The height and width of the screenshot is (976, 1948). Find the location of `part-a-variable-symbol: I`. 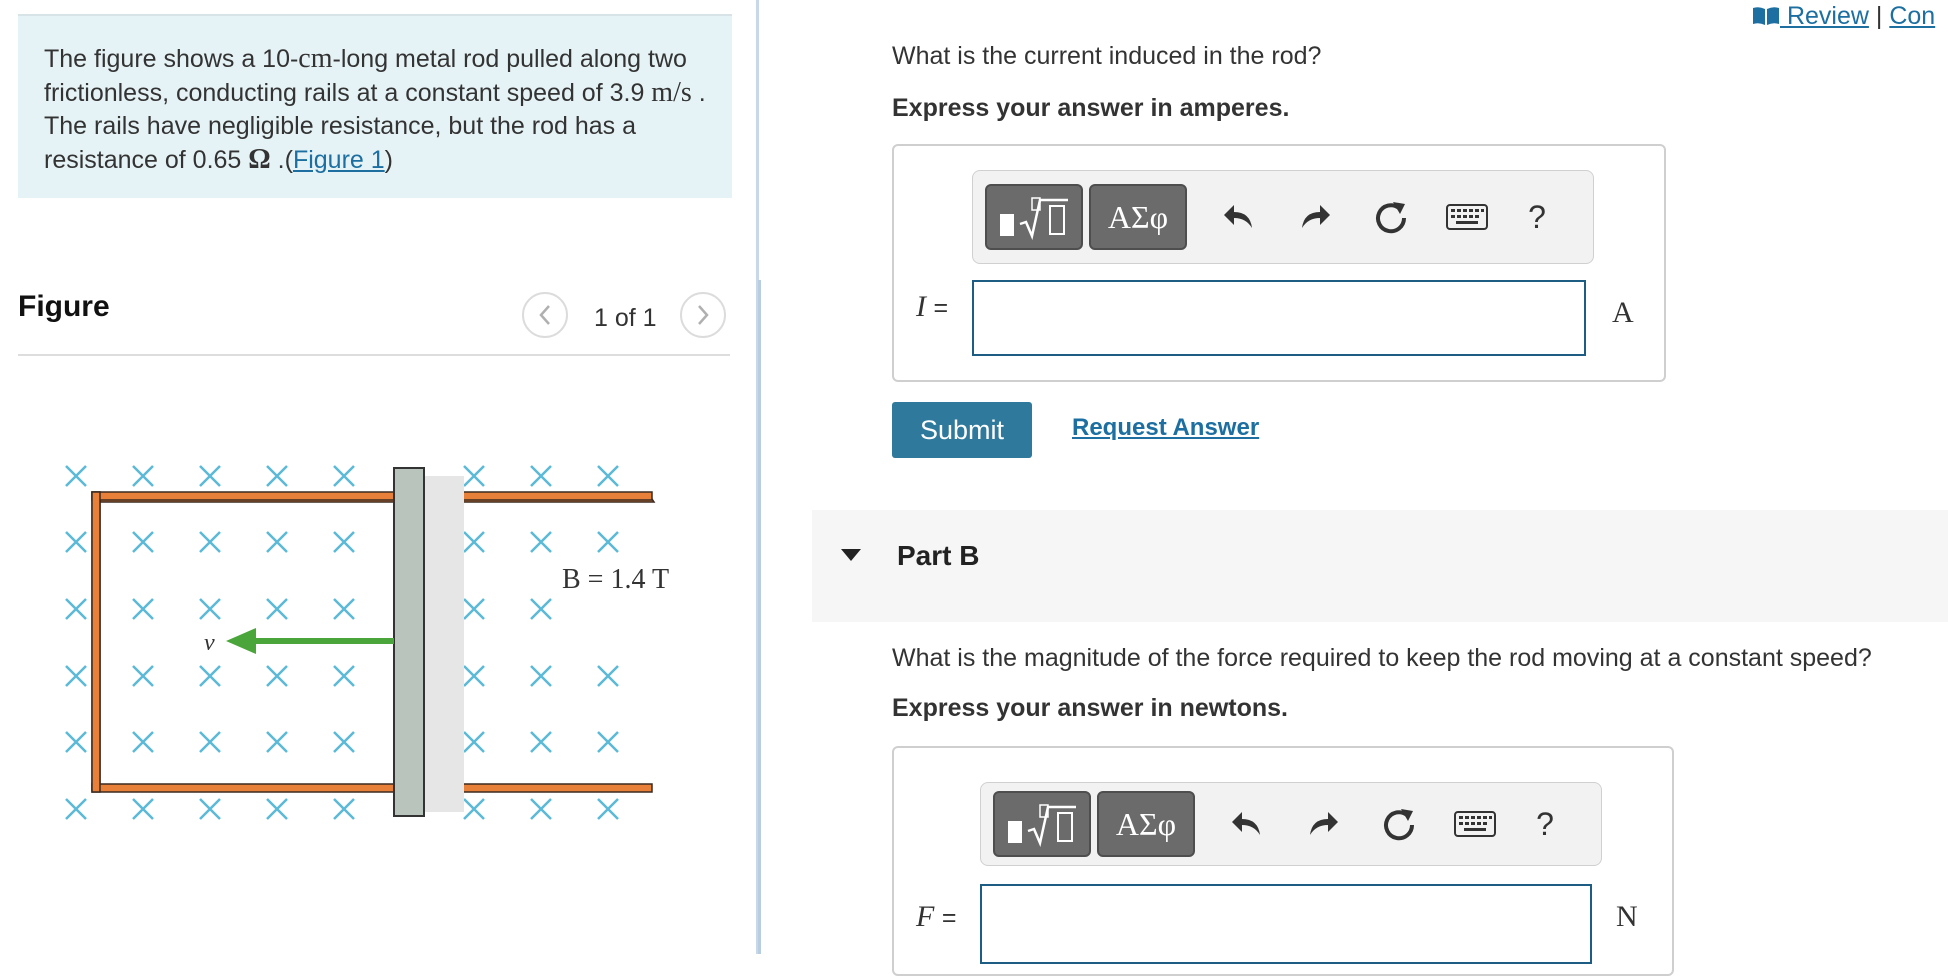

part-a-variable-symbol: I is located at coordinates (921, 306).